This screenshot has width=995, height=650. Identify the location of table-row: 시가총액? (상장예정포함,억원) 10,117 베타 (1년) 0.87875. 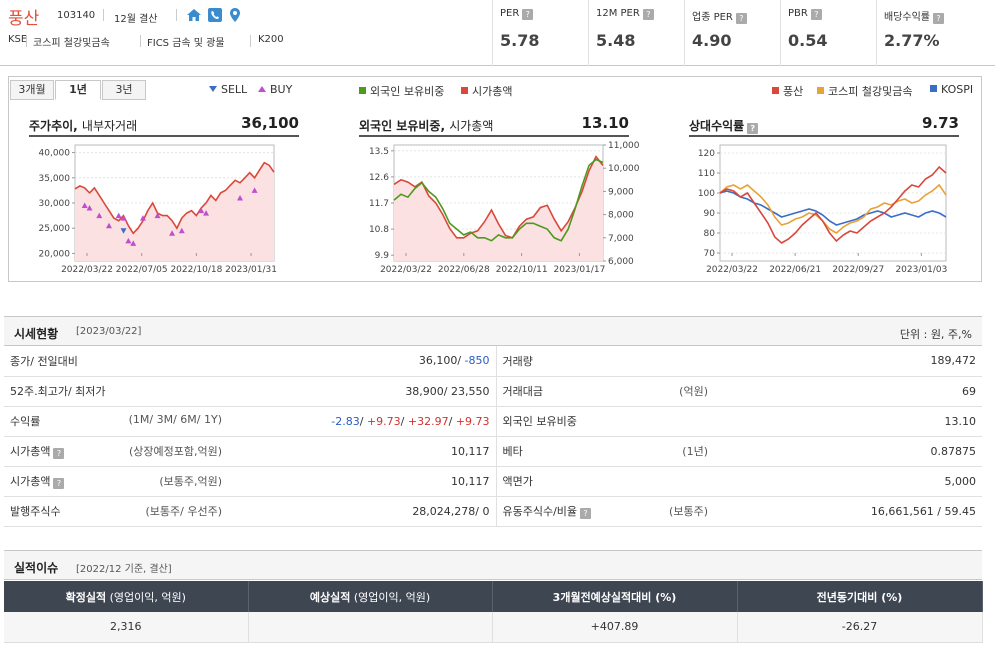
(493, 451).